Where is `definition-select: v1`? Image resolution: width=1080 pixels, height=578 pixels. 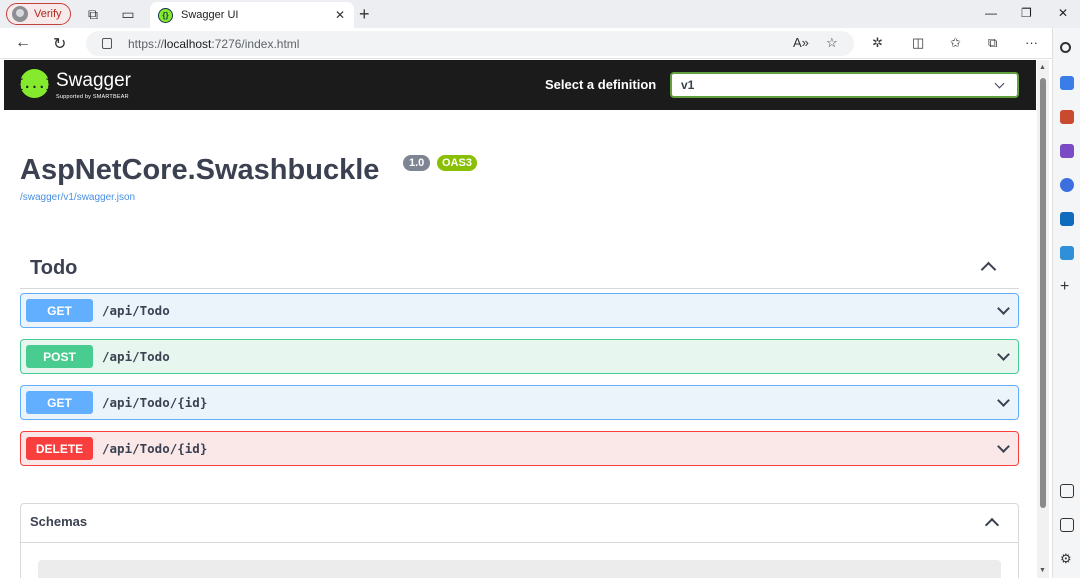 definition-select: v1 is located at coordinates (844, 85).